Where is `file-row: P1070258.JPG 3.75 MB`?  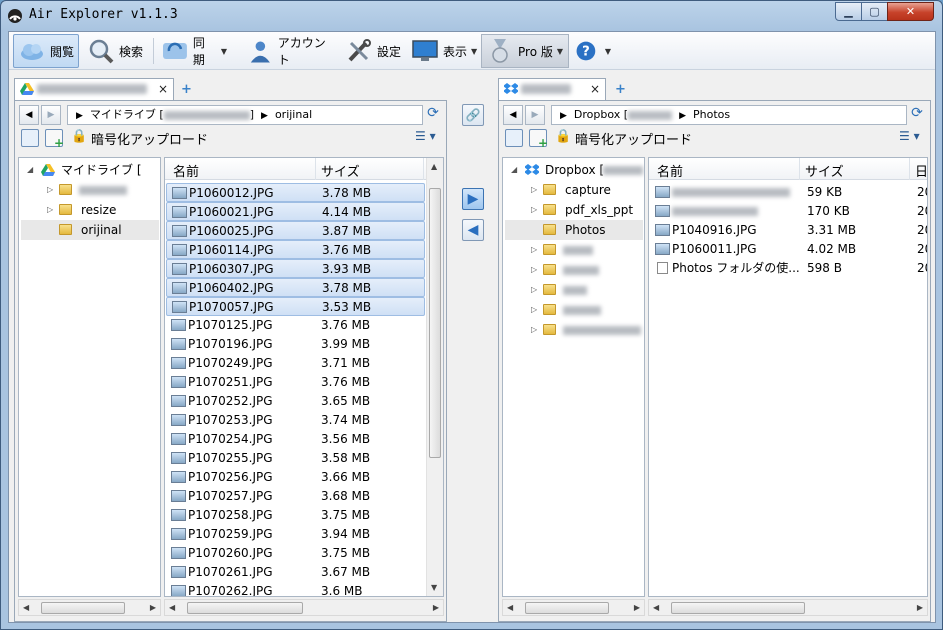 file-row: P1070258.JPG 3.75 MB is located at coordinates (295, 515).